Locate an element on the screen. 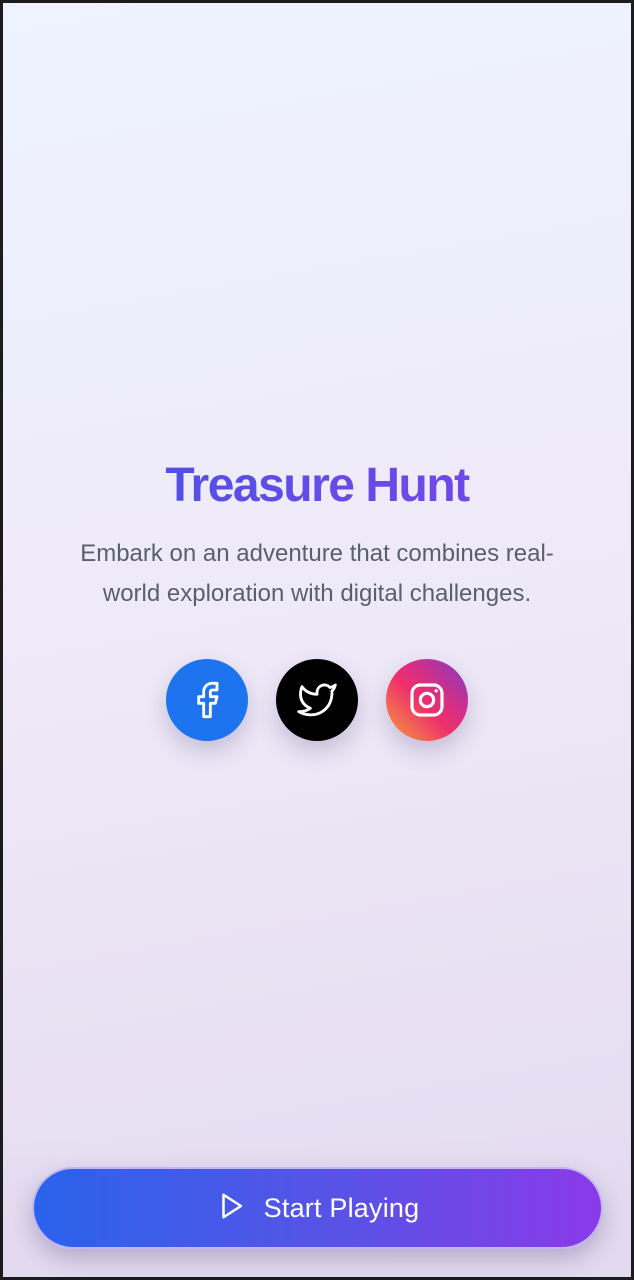  social-links is located at coordinates (317, 700).